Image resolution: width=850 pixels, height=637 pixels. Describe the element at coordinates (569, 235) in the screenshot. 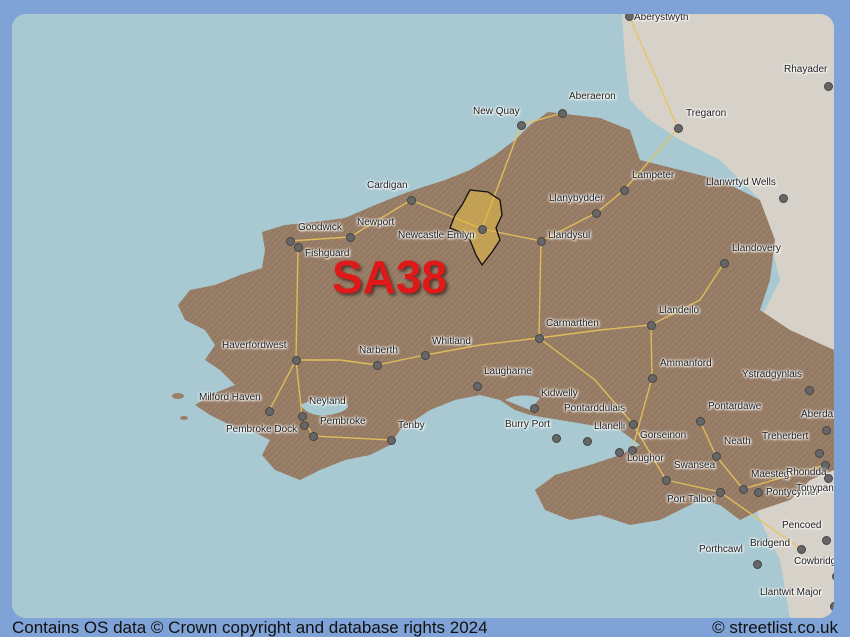

I see `place-label: Llandysul` at that location.